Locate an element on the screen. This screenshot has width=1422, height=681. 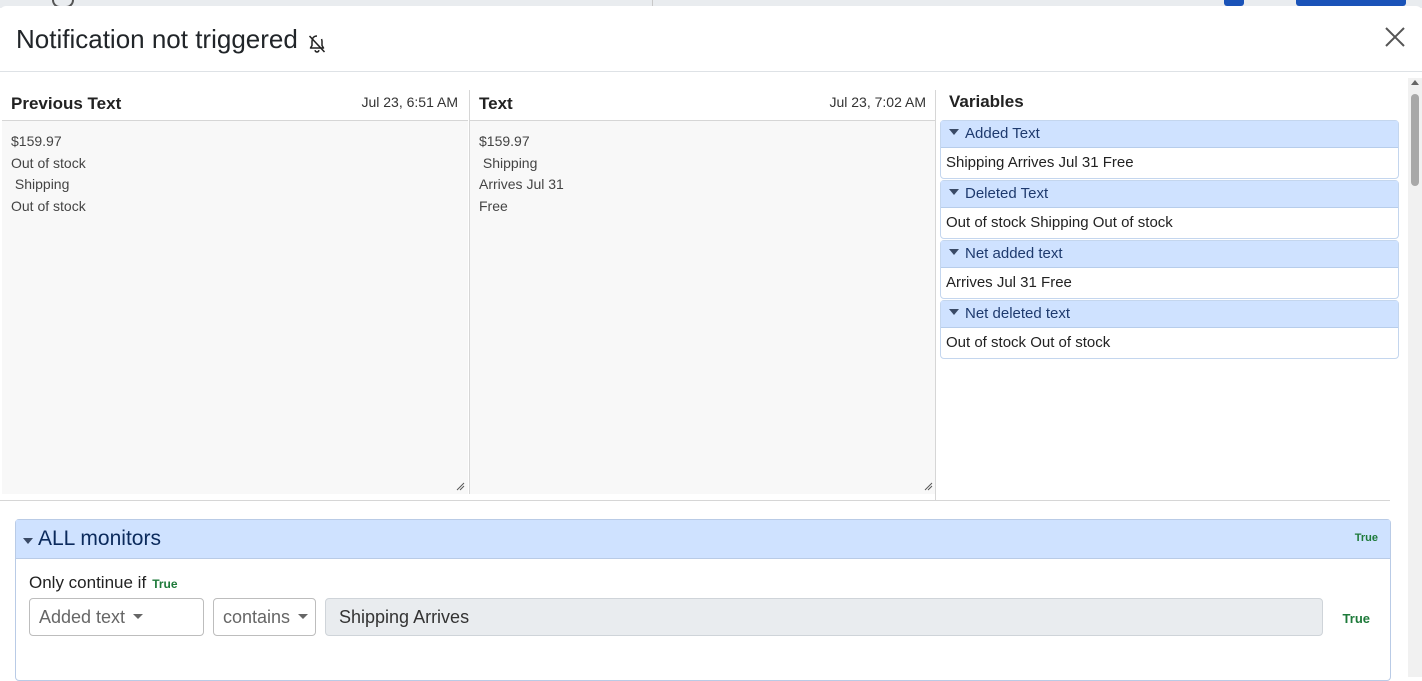
variable-label: Net added text is located at coordinates (1014, 253).